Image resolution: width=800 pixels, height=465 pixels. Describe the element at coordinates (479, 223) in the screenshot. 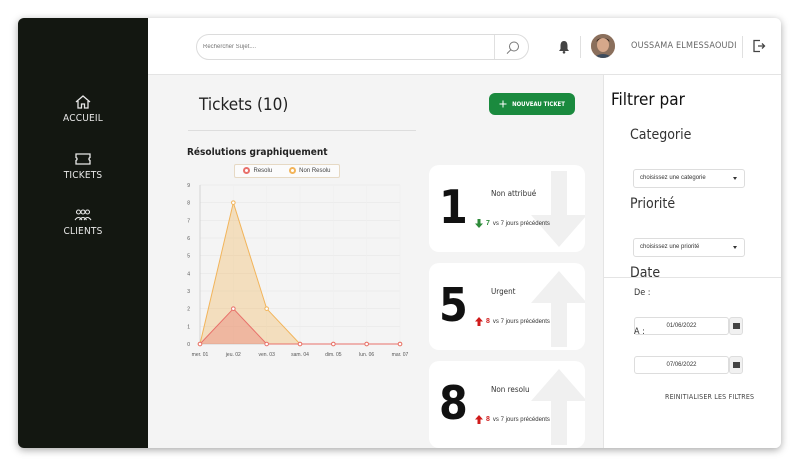

I see `arrow-down-icon` at that location.